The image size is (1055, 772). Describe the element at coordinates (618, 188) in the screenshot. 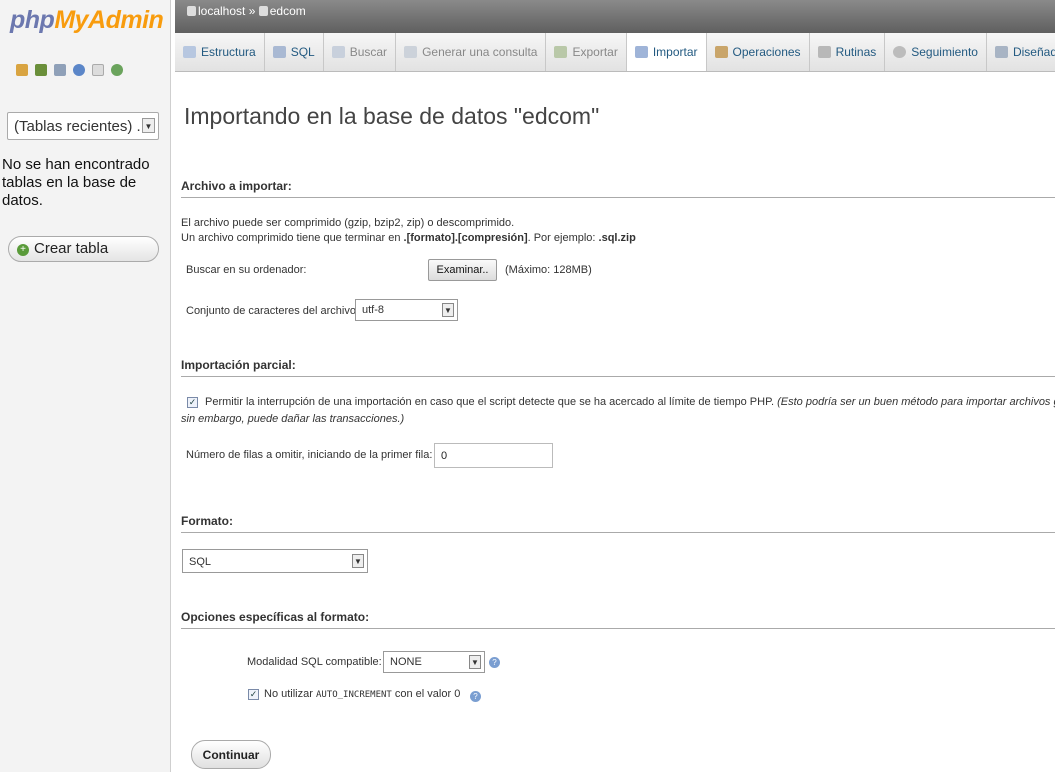

I see `section-heading-file: Archivo a importar:` at that location.